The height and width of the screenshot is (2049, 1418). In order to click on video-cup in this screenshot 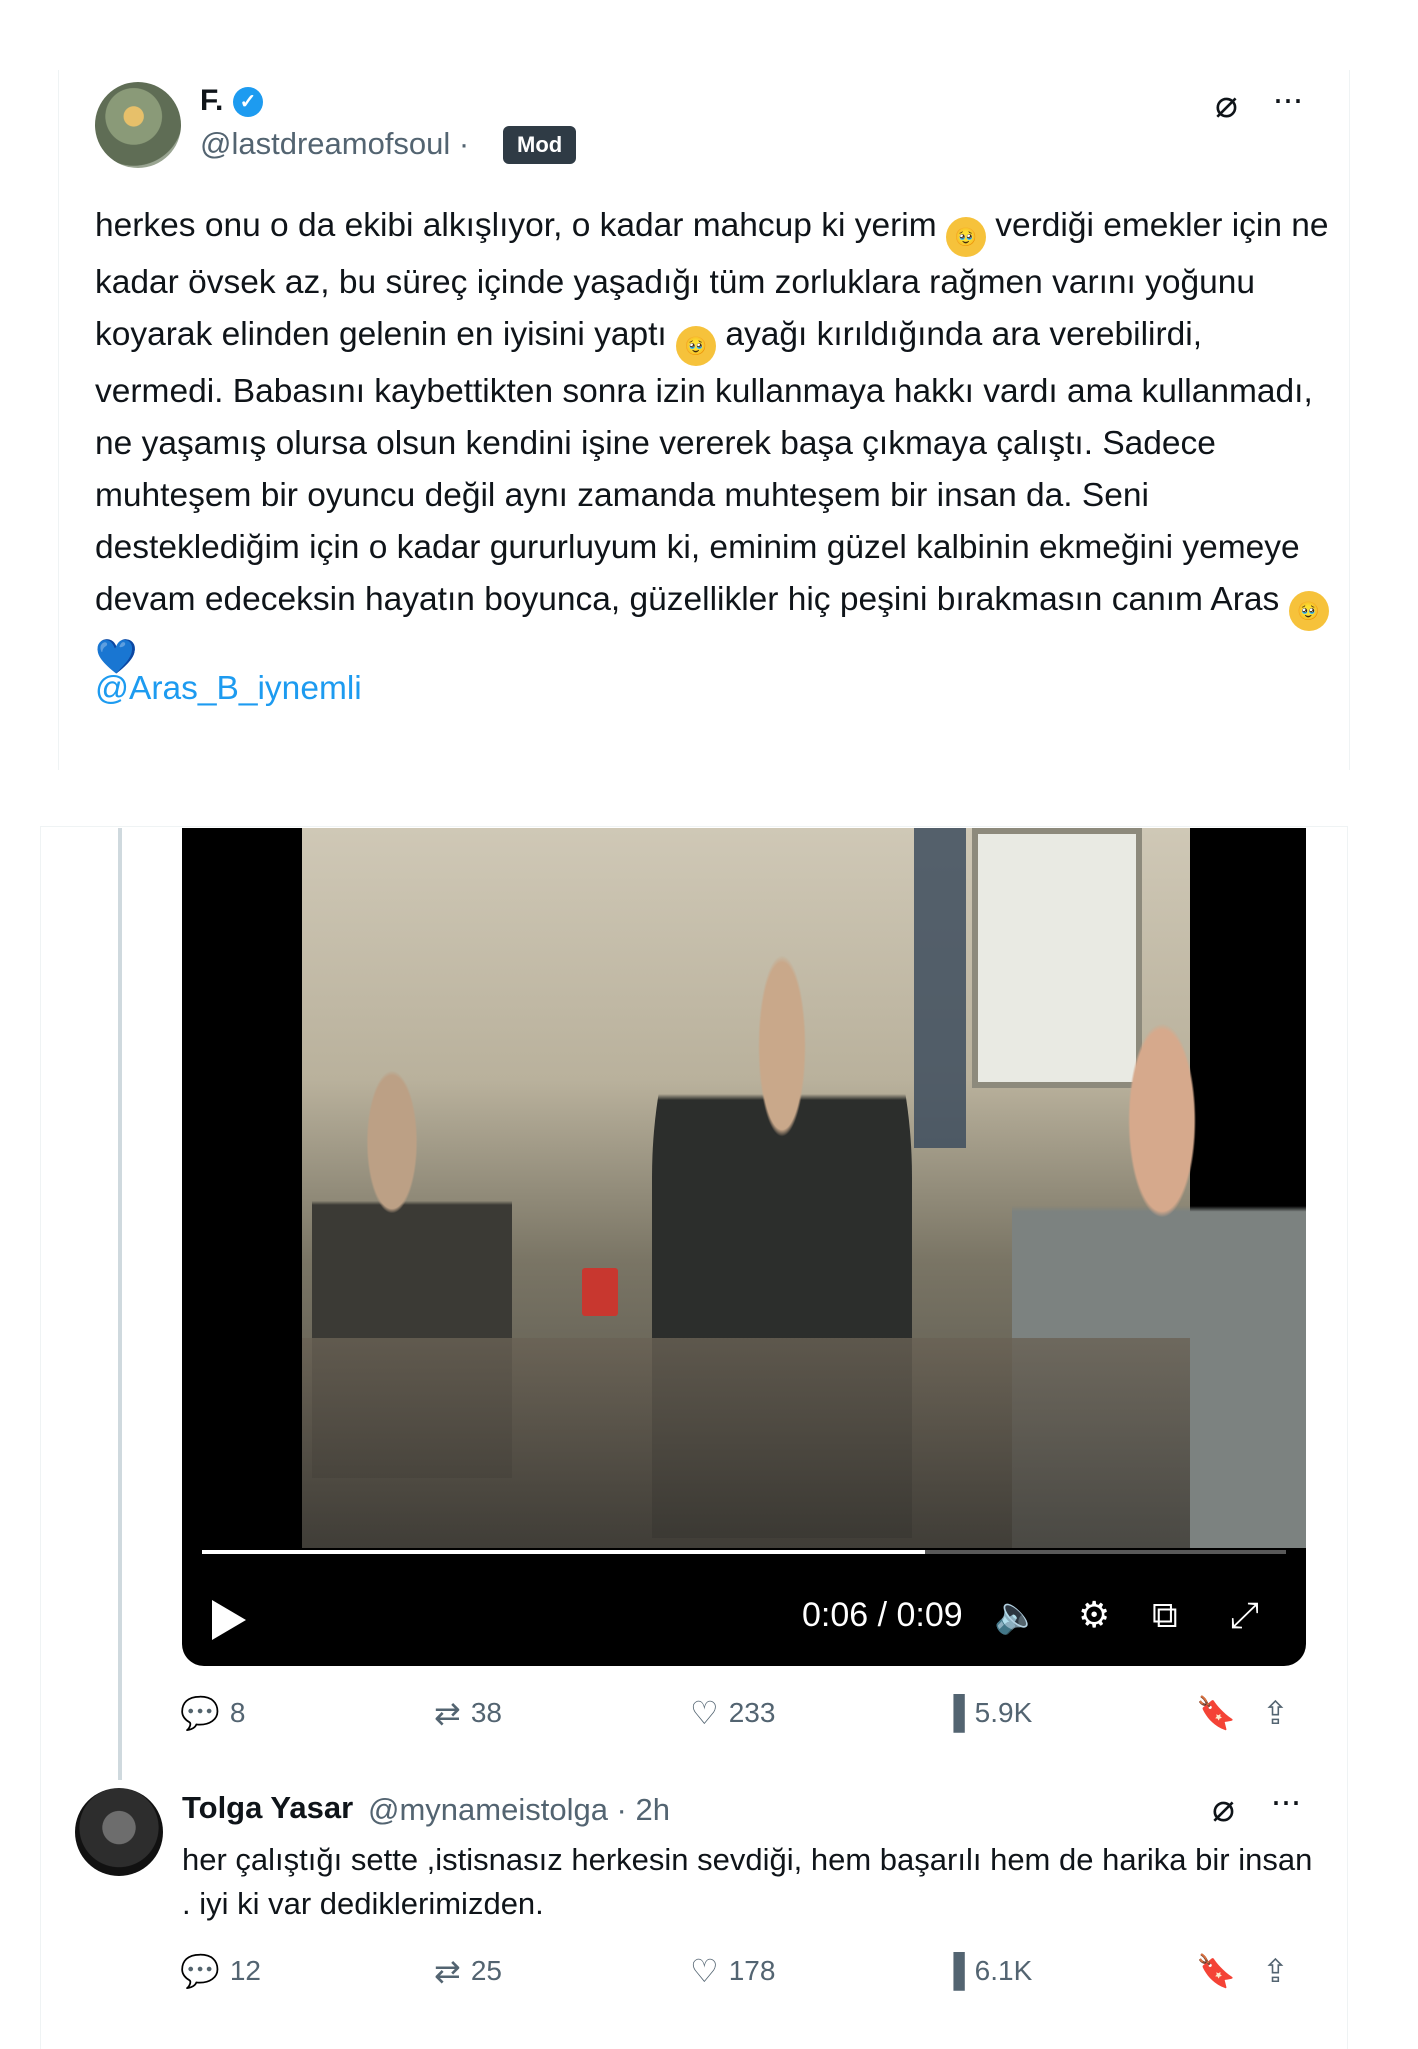, I will do `click(600, 1292)`.